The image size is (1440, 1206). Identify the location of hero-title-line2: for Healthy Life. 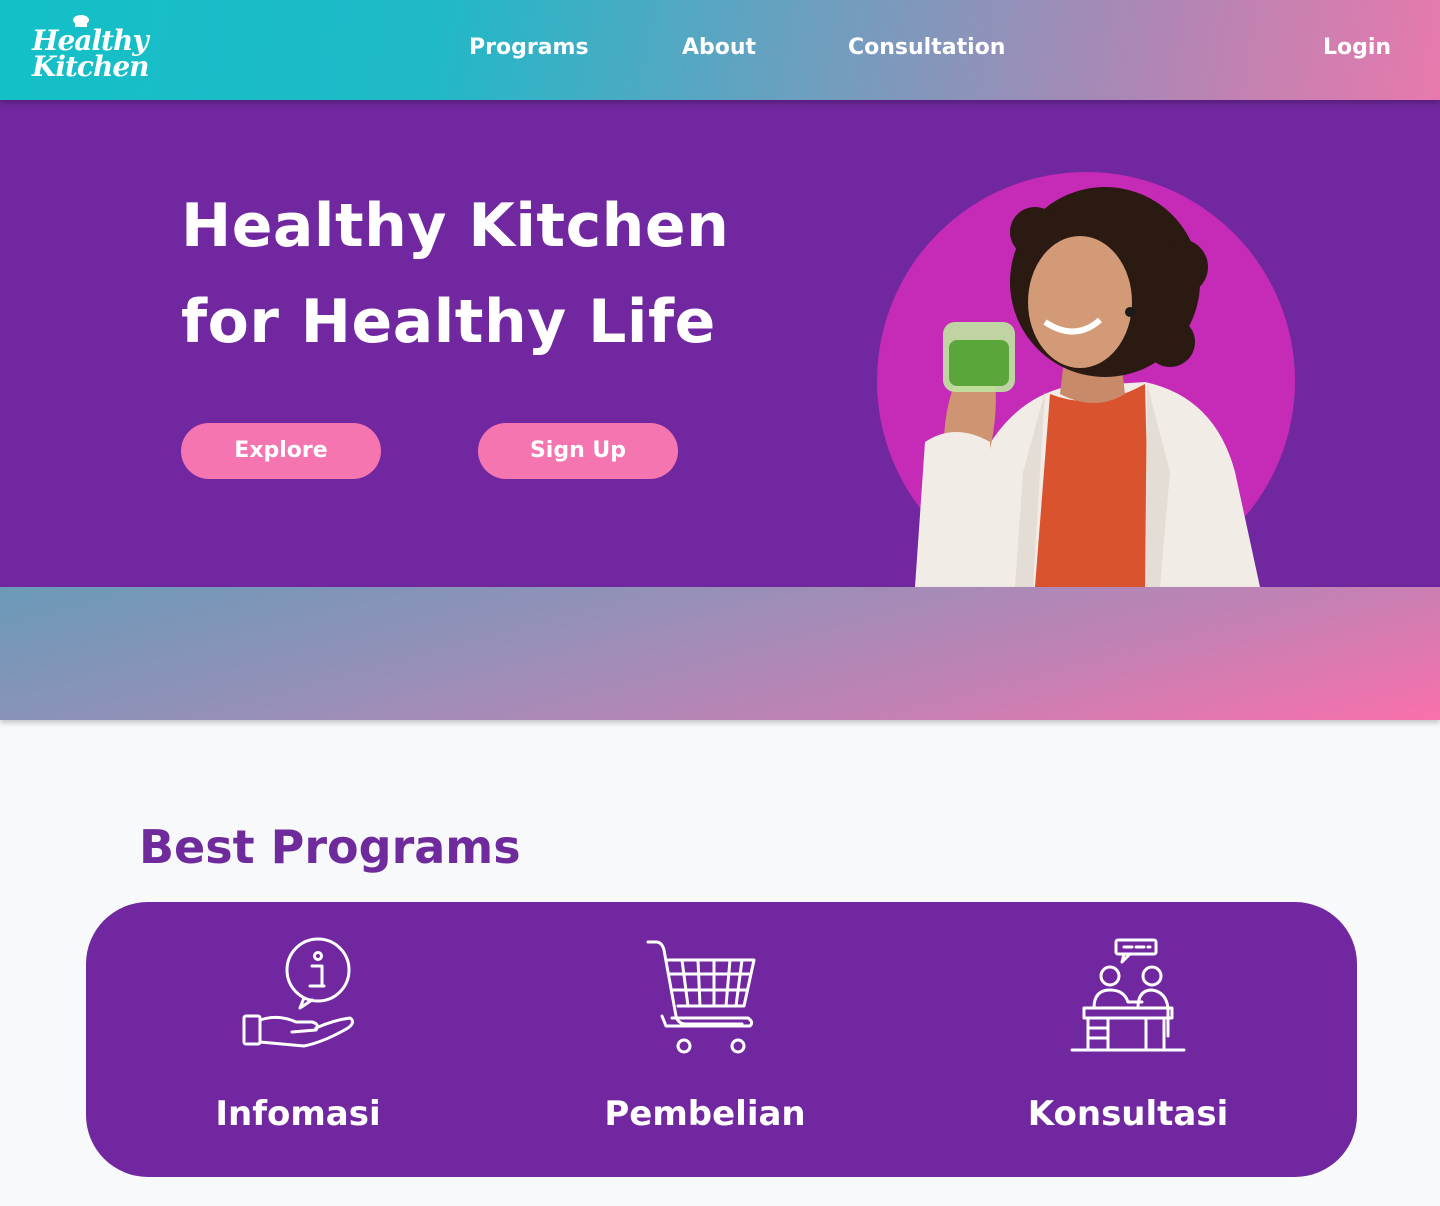
(448, 322).